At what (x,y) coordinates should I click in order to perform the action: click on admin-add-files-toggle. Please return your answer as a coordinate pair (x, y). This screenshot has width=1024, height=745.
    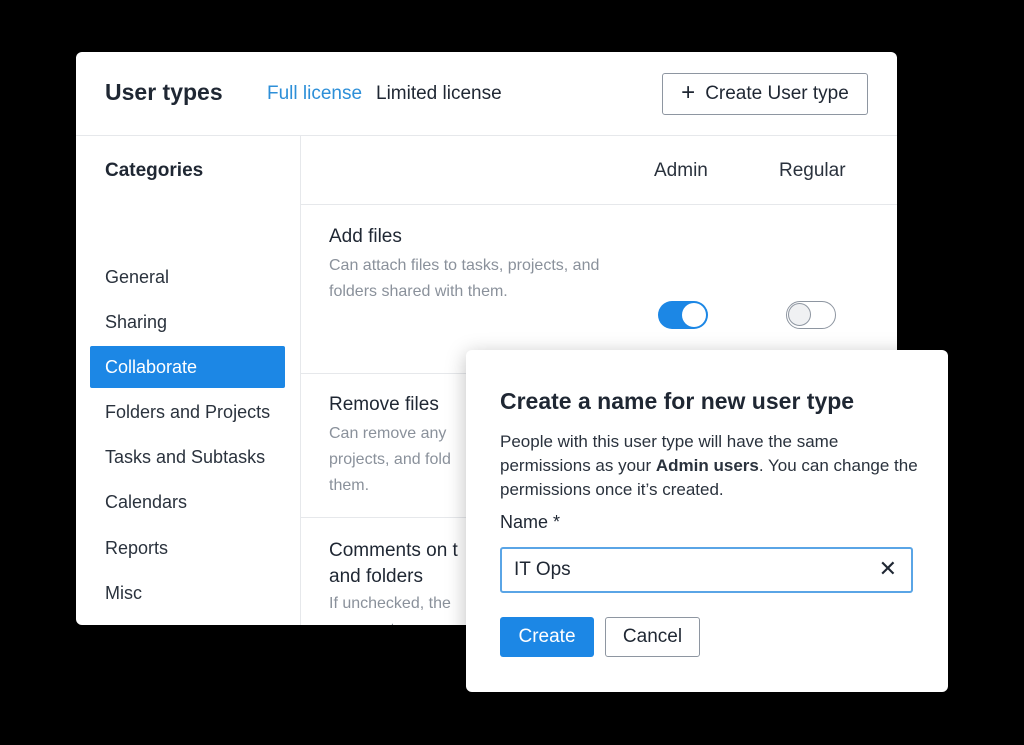
    Looking at the image, I should click on (683, 315).